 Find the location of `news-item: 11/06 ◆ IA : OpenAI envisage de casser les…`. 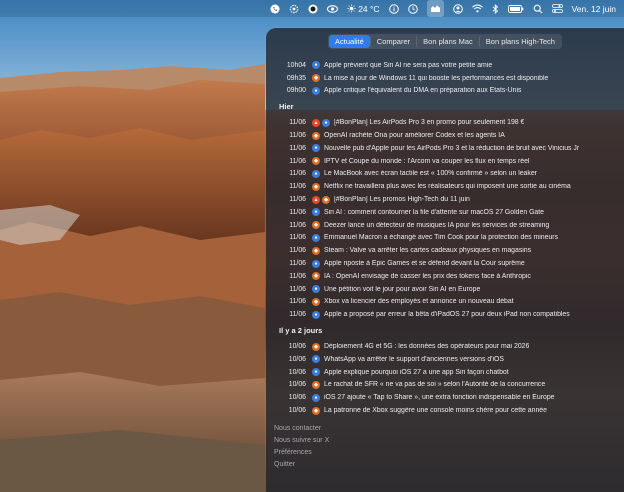

news-item: 11/06 ◆ IA : OpenAI envisage de casser les… is located at coordinates (445, 276).